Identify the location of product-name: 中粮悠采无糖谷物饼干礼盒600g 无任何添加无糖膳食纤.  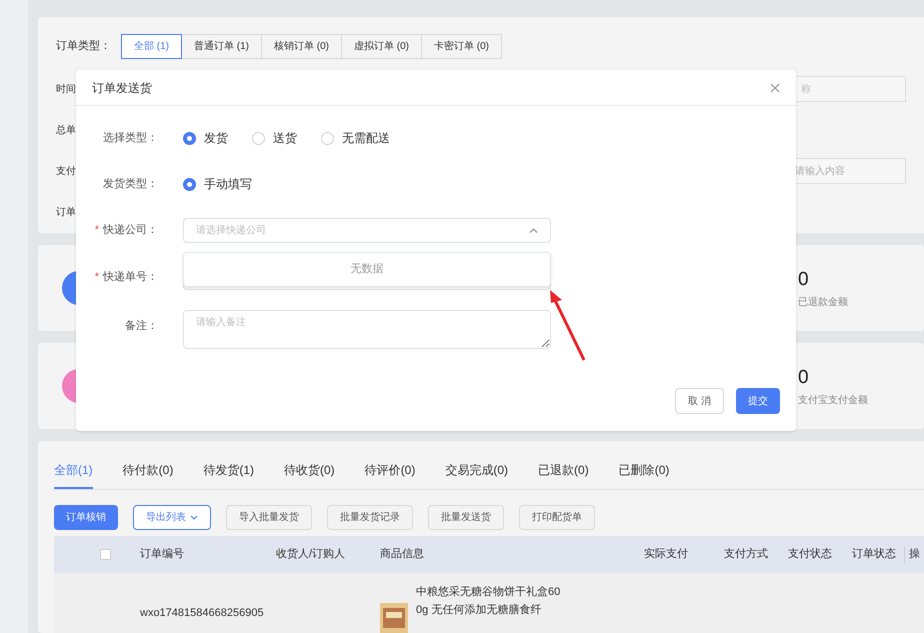
(489, 601).